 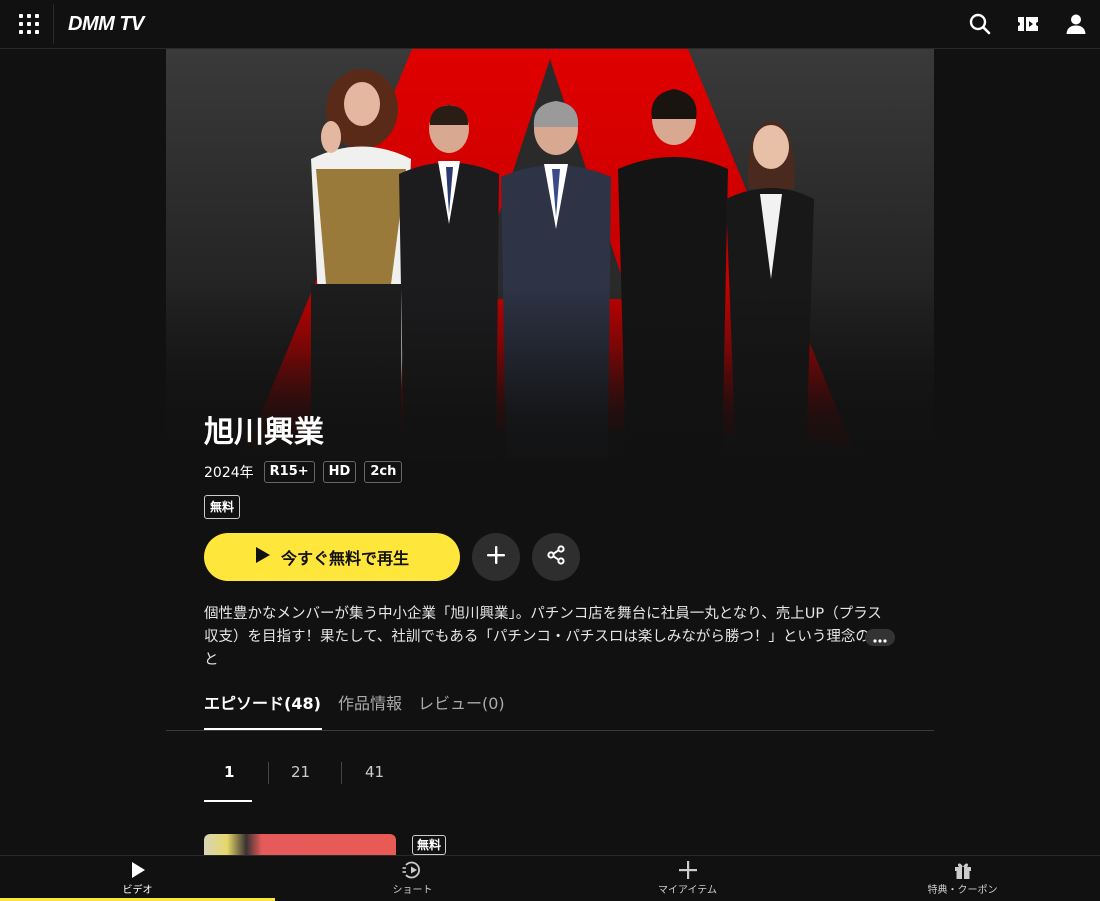 I want to click on nav-perks-coupons-label: 特典・クーポン, so click(x=962, y=890).